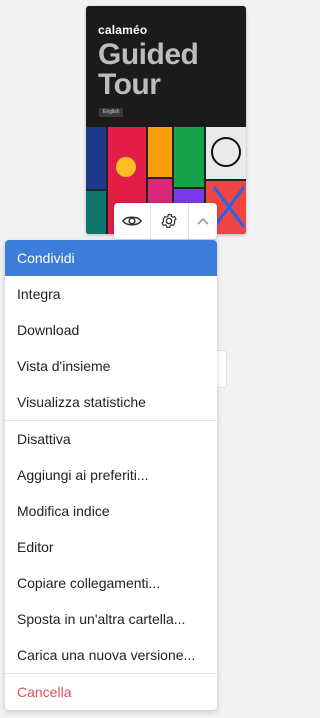  What do you see at coordinates (148, 54) in the screenshot?
I see `cover-title-line1: Guided` at bounding box center [148, 54].